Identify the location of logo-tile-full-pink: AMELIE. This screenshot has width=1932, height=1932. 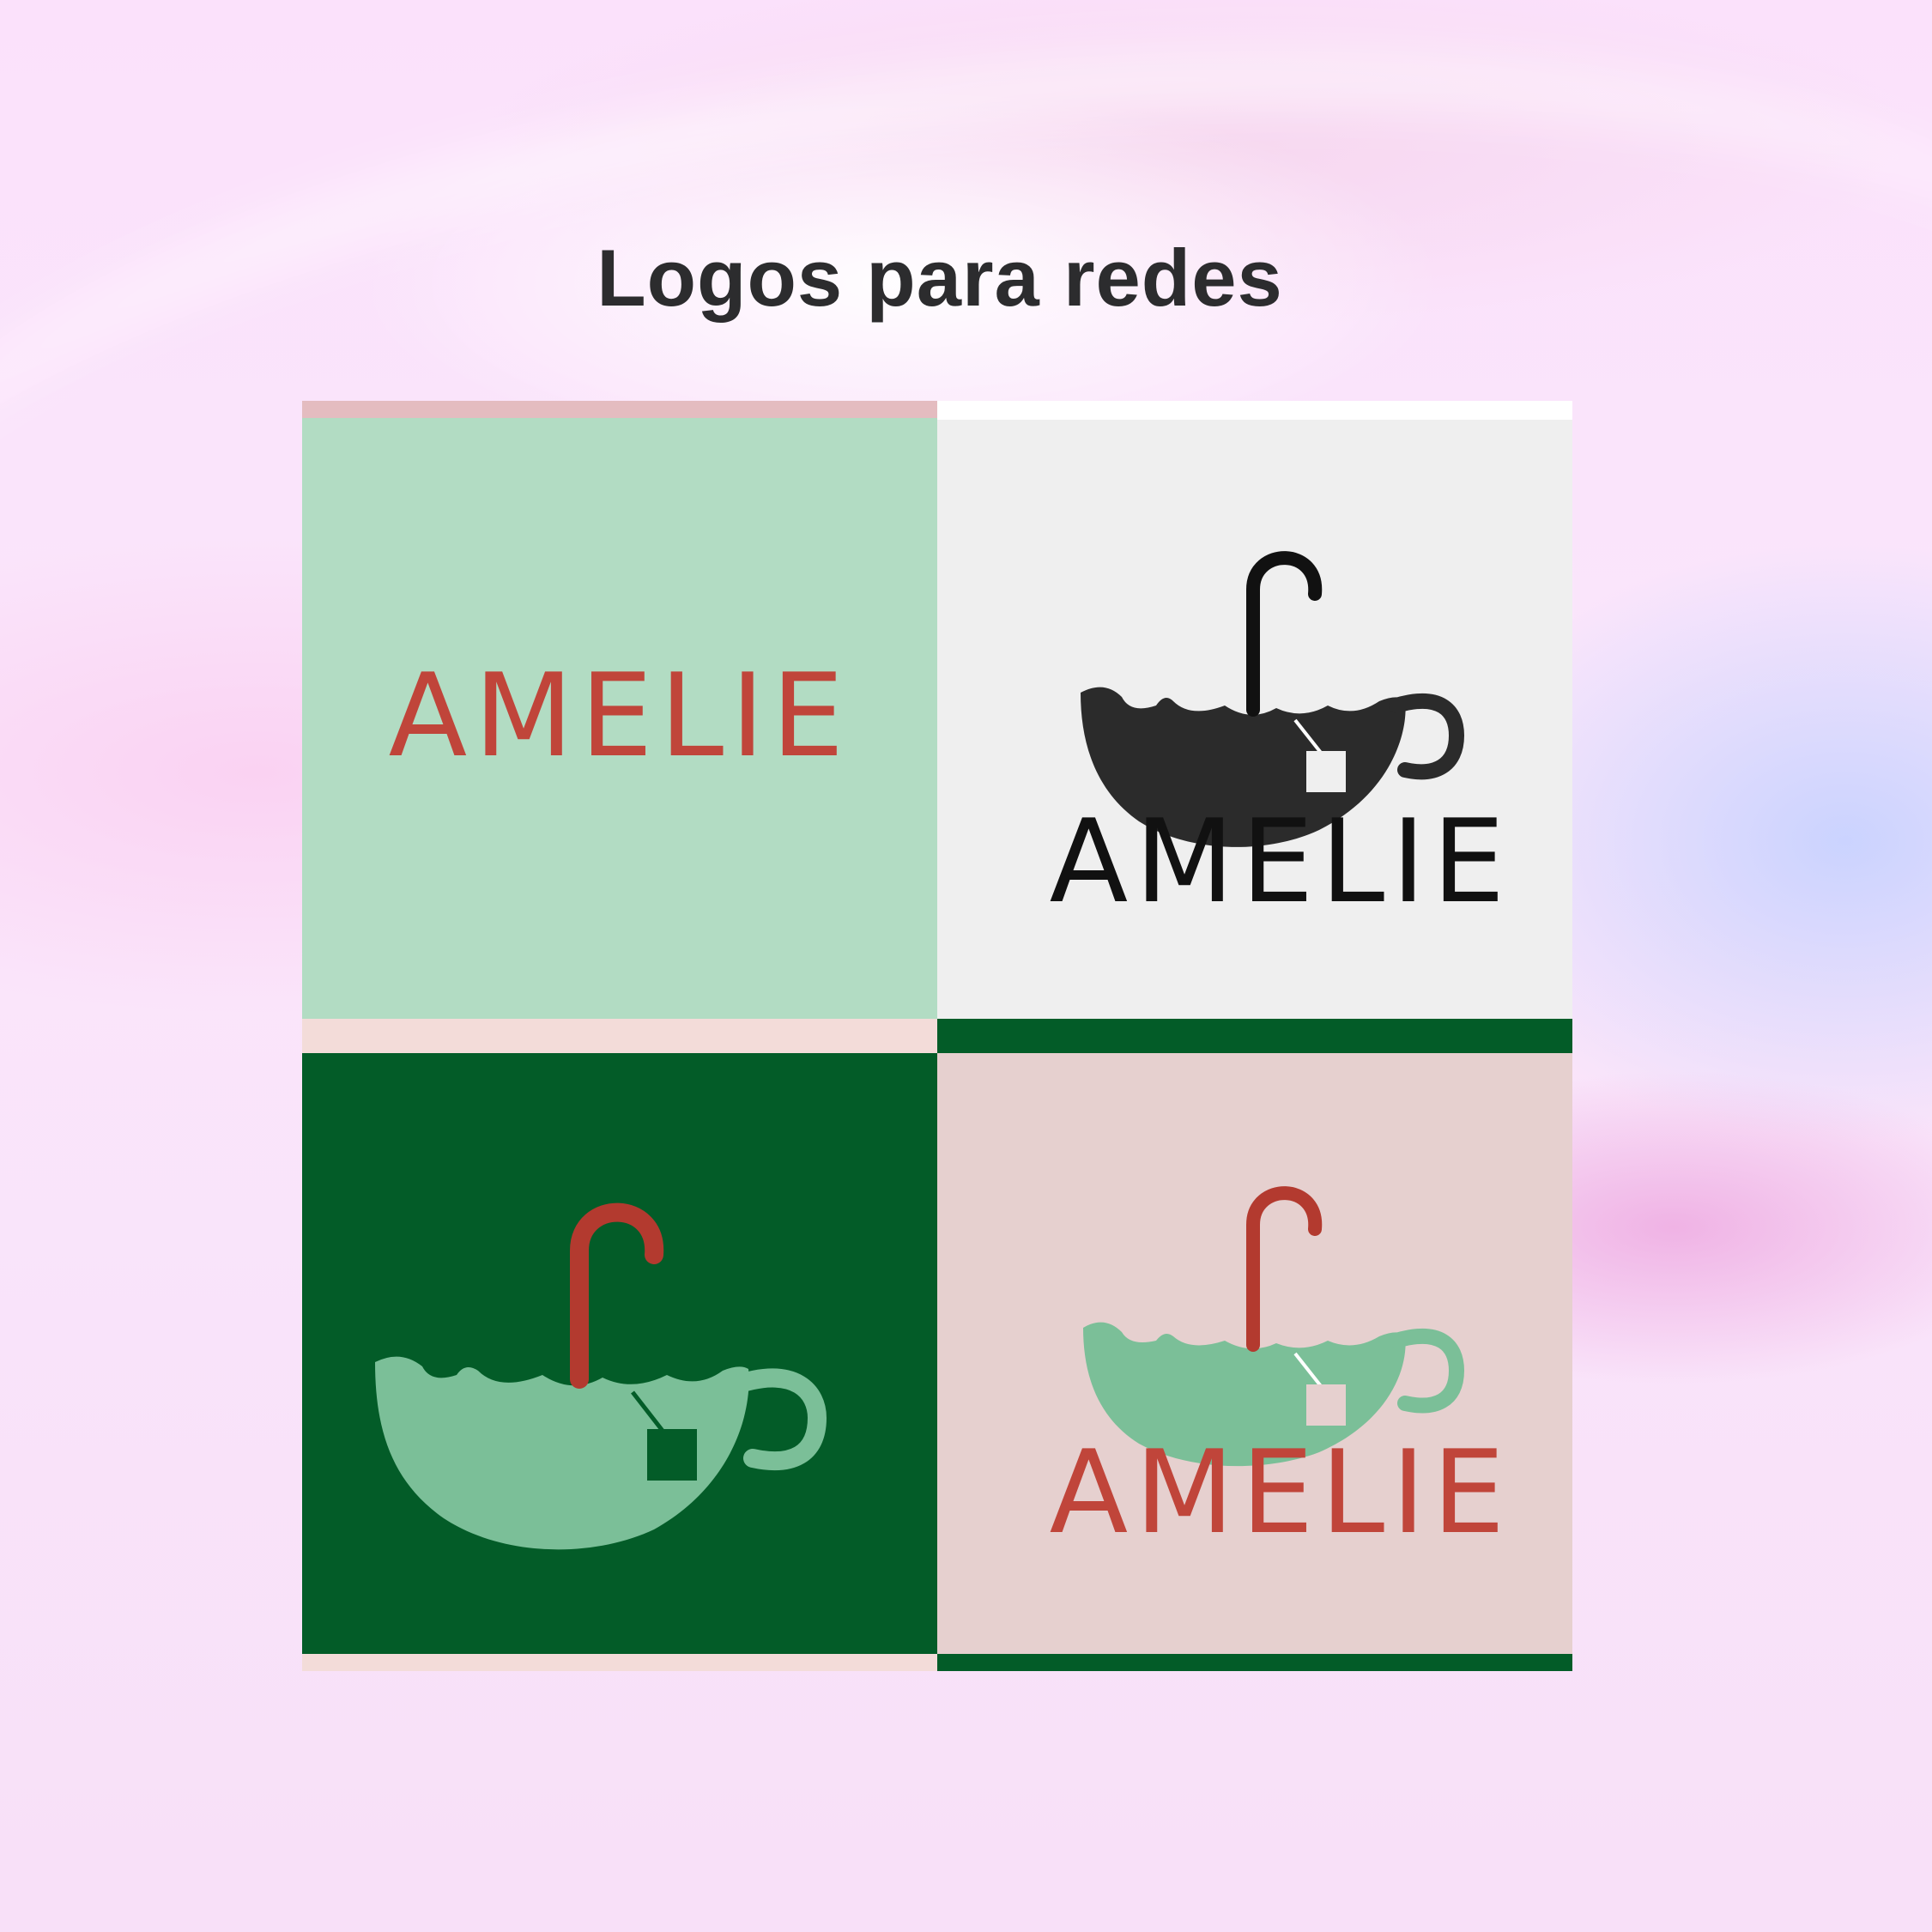
(1255, 1354).